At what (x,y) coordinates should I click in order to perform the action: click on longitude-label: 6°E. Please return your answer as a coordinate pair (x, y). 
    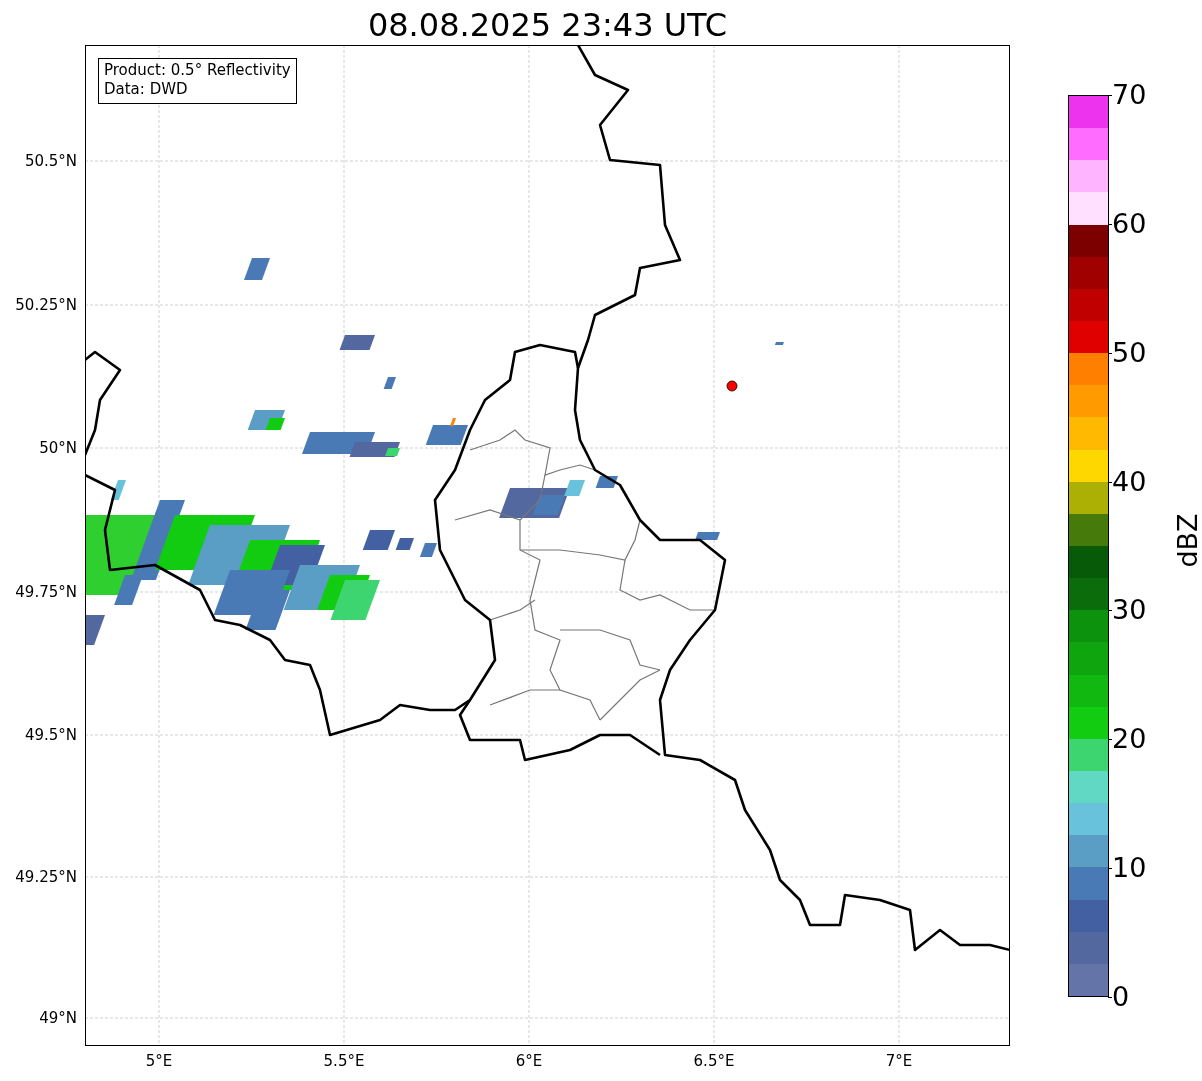
    Looking at the image, I should click on (529, 1061).